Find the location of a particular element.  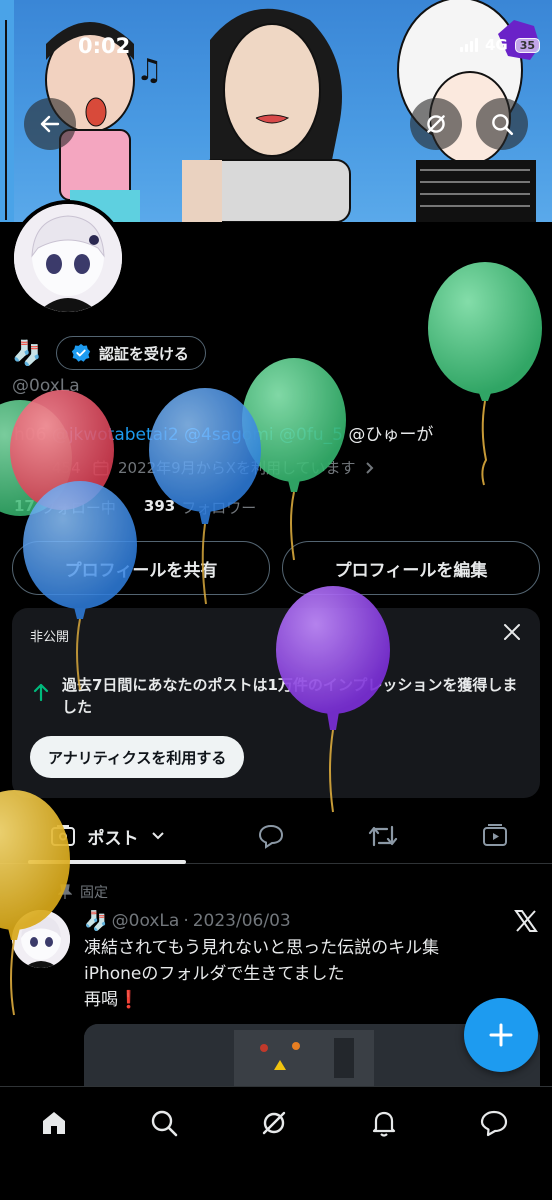

status-indicators: 4G 35 is located at coordinates (499, 45).